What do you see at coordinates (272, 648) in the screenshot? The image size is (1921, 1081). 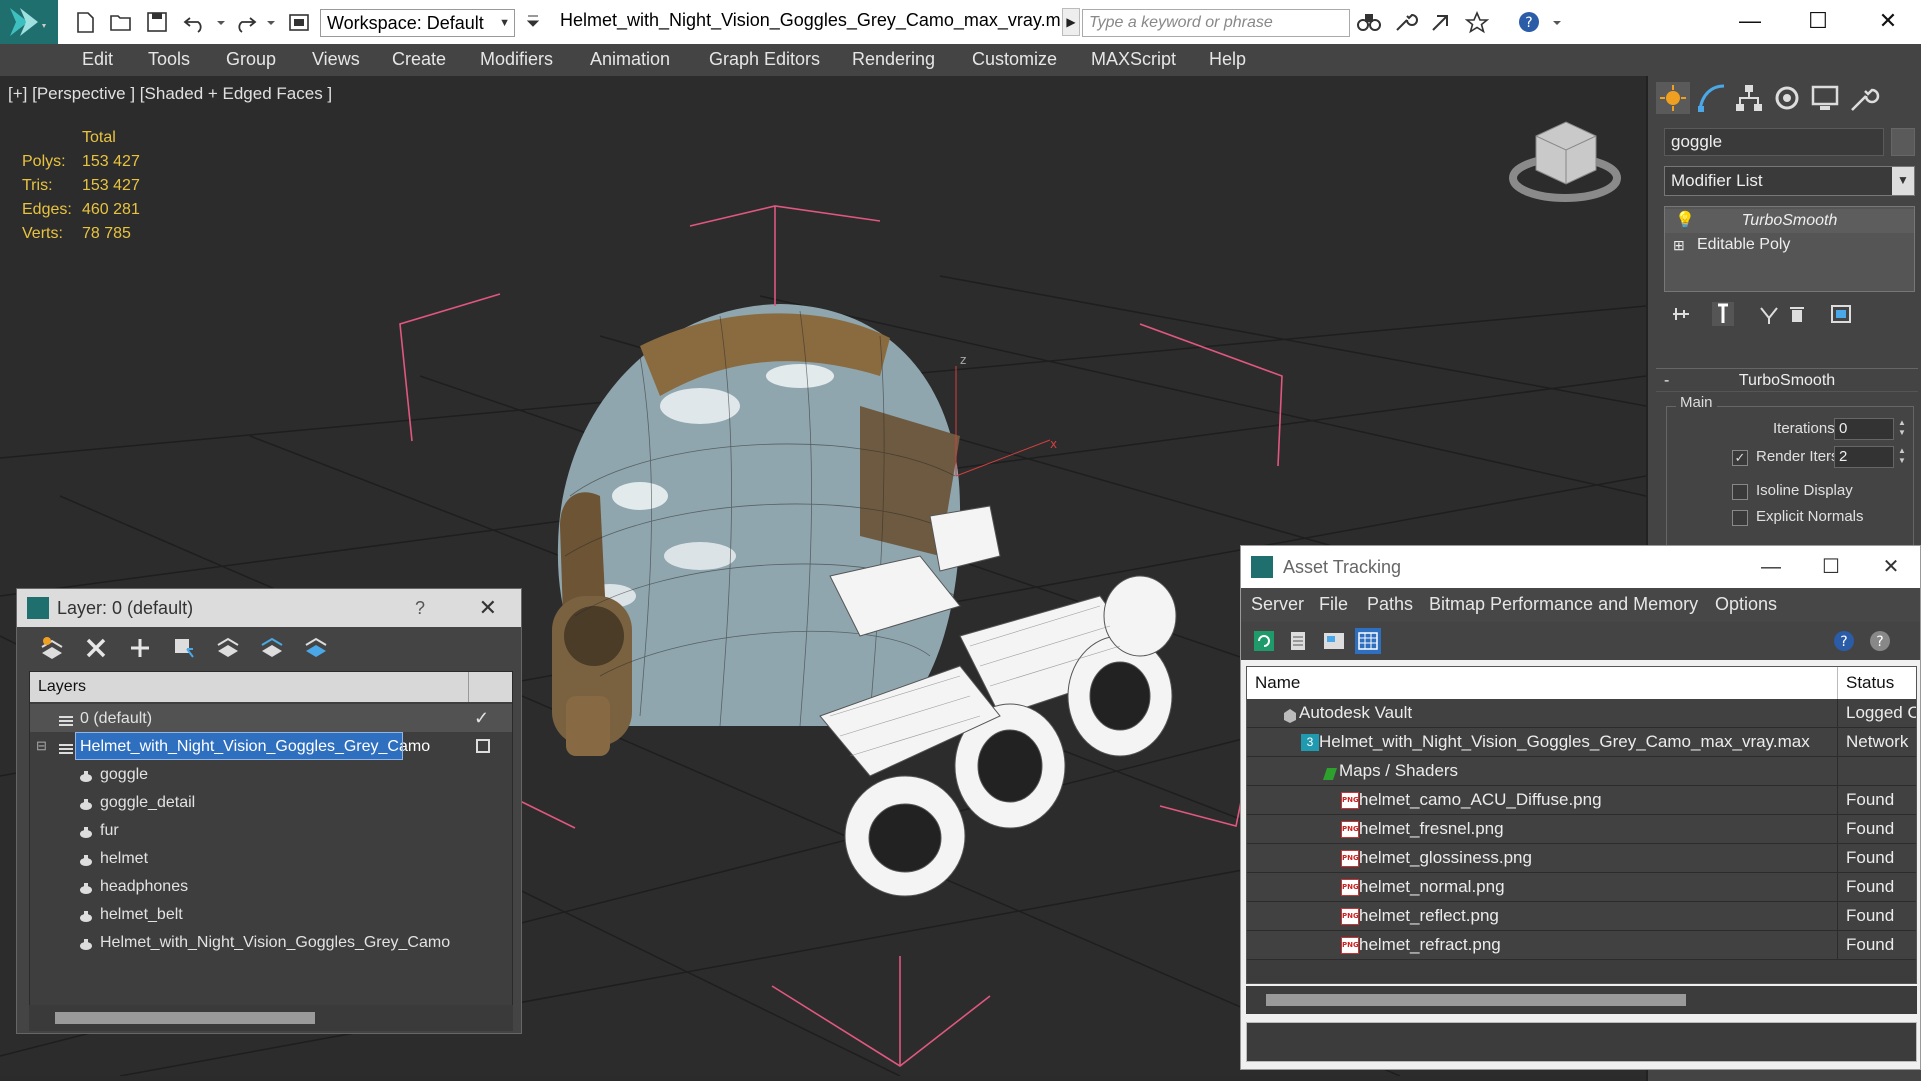 I see `hide-unhide-layers-icon` at bounding box center [272, 648].